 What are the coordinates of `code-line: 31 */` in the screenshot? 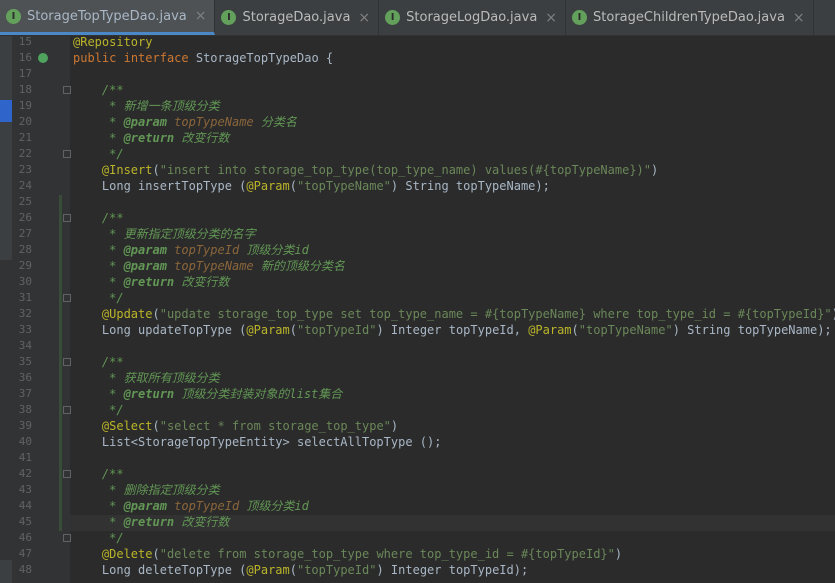 It's located at (417, 298).